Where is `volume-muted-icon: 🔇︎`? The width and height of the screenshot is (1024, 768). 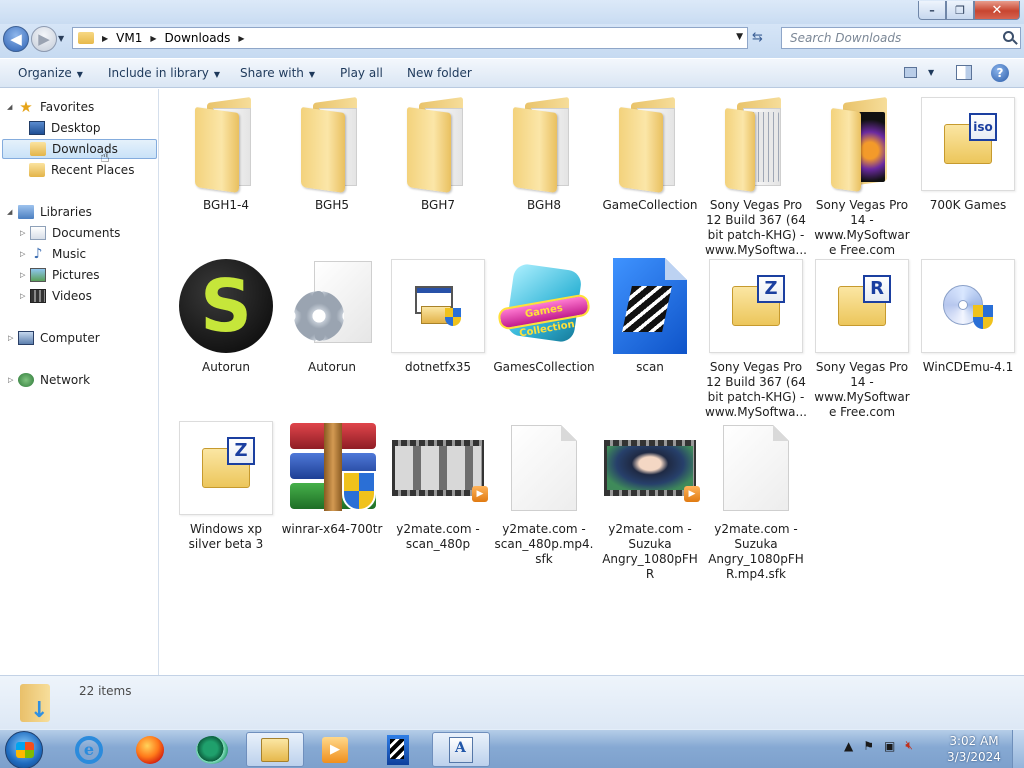
volume-muted-icon: 🔇︎ is located at coordinates (909, 745).